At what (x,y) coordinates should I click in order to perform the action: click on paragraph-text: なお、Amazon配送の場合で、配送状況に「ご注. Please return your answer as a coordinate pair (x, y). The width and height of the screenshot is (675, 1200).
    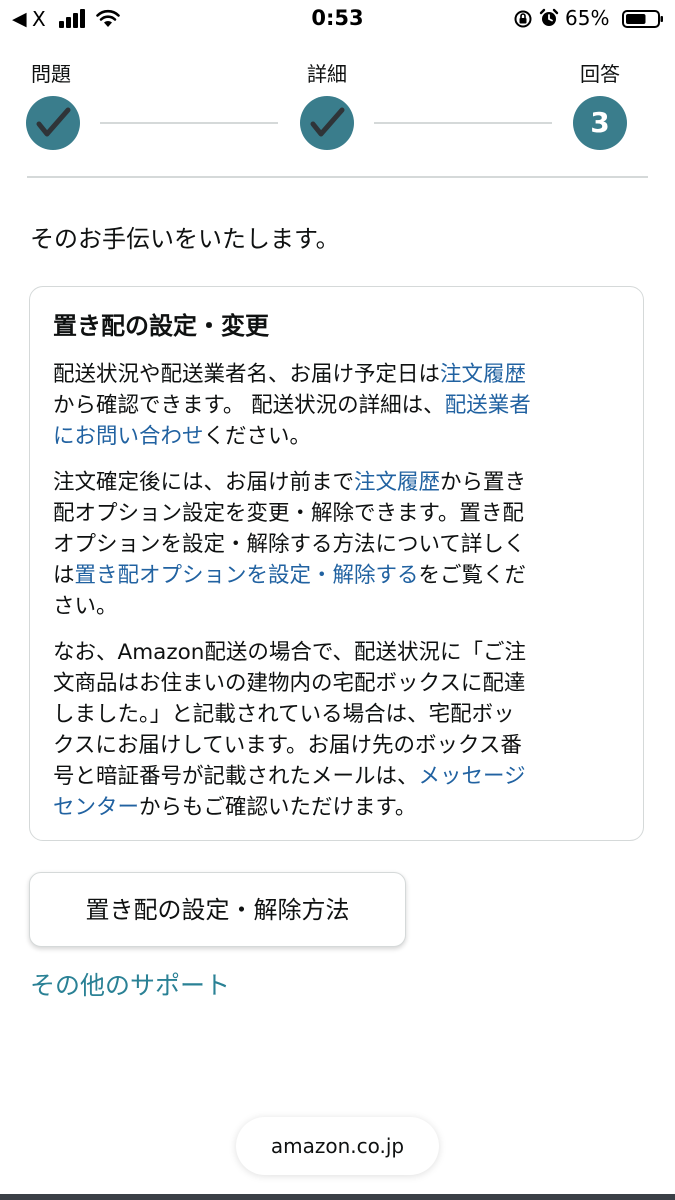
    Looking at the image, I should click on (290, 652).